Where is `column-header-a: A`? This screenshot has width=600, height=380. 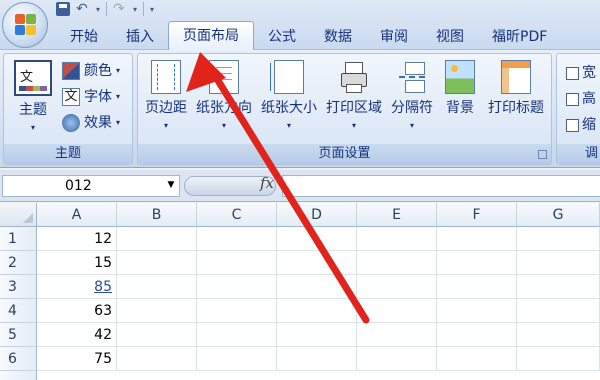 column-header-a: A is located at coordinates (77, 215).